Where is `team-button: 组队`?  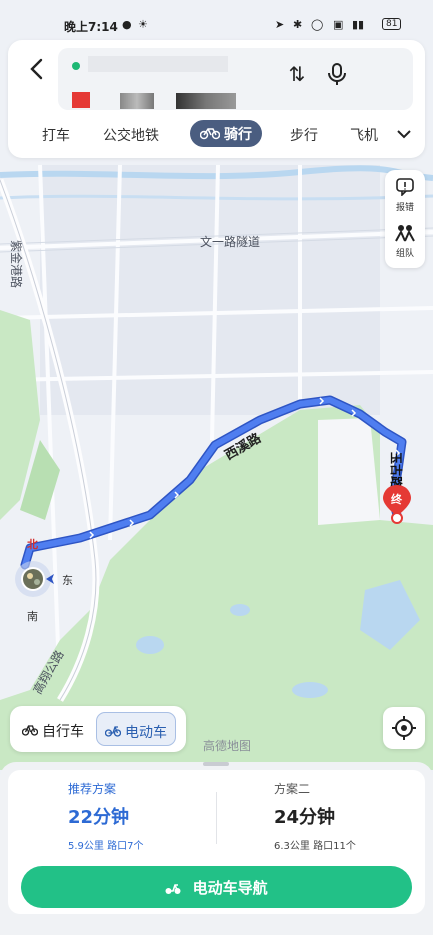 team-button: 组队 is located at coordinates (405, 241).